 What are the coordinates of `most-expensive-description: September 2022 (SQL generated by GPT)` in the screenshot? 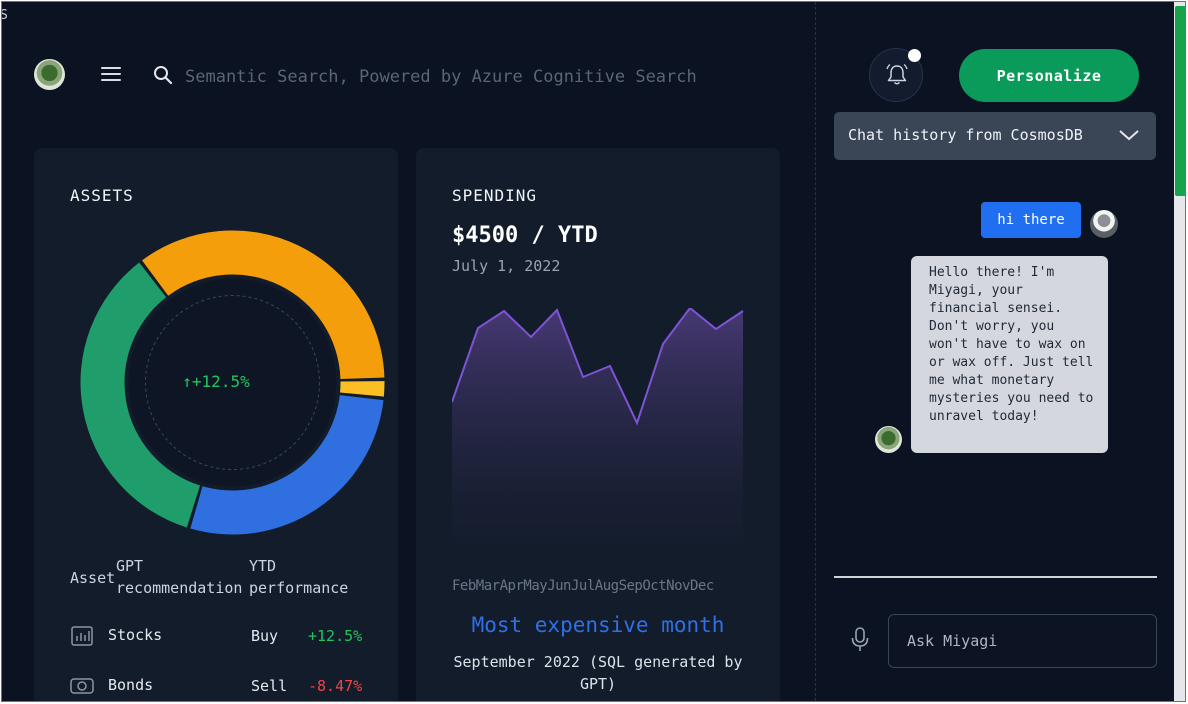 It's located at (598, 673).